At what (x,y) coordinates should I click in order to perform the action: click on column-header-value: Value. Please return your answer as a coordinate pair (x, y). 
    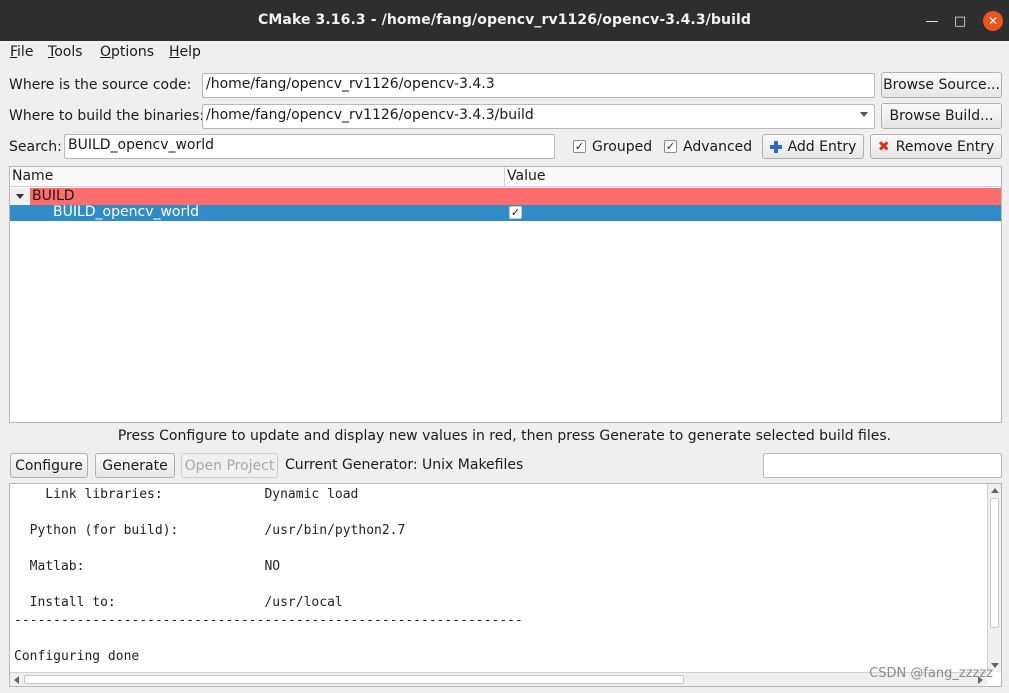
    Looking at the image, I should click on (526, 176).